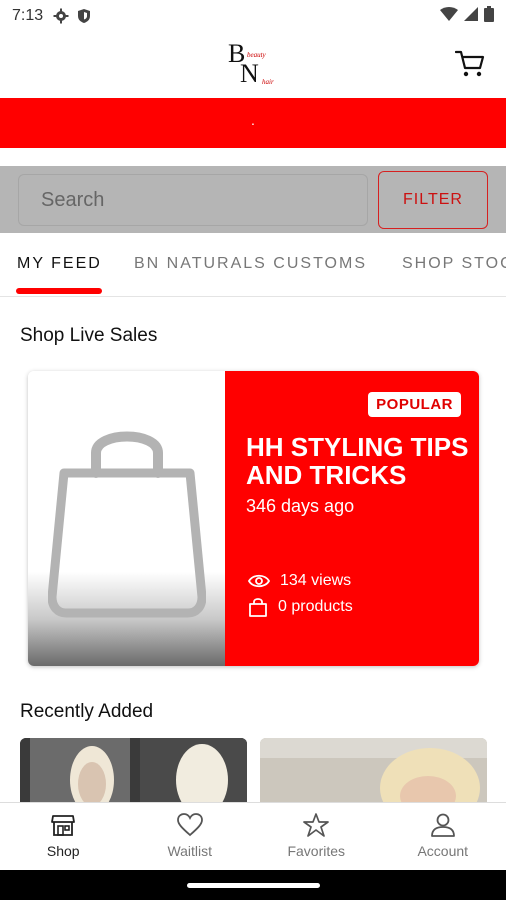 This screenshot has height=900, width=506. What do you see at coordinates (73, 199) in the screenshot?
I see `search-placeholder: Search` at bounding box center [73, 199].